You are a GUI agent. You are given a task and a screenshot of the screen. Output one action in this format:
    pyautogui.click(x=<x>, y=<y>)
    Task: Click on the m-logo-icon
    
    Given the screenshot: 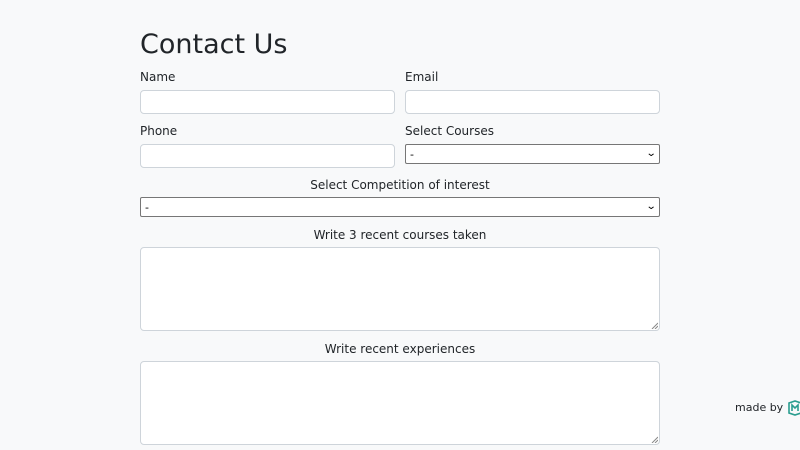 What is the action you would take?
    pyautogui.click(x=794, y=408)
    